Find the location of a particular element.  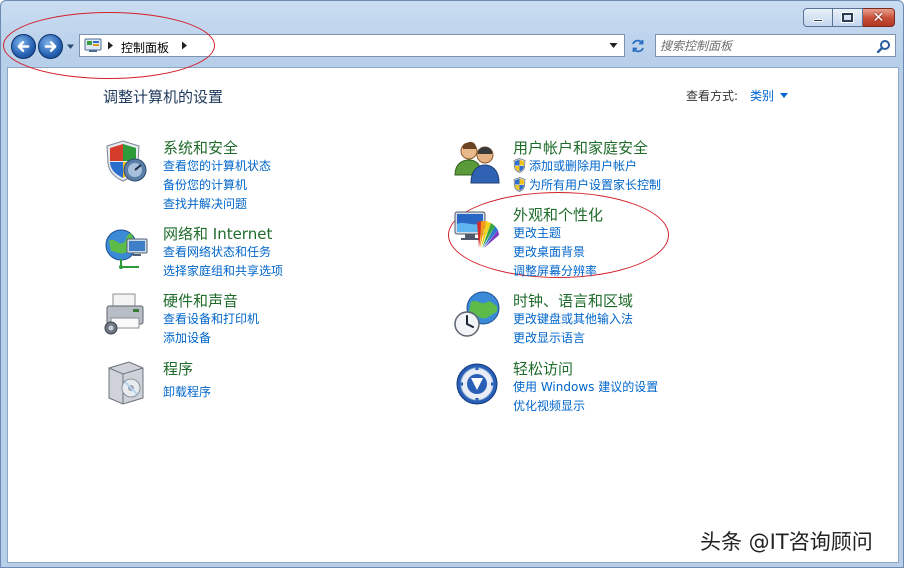

search-input is located at coordinates (765, 46).